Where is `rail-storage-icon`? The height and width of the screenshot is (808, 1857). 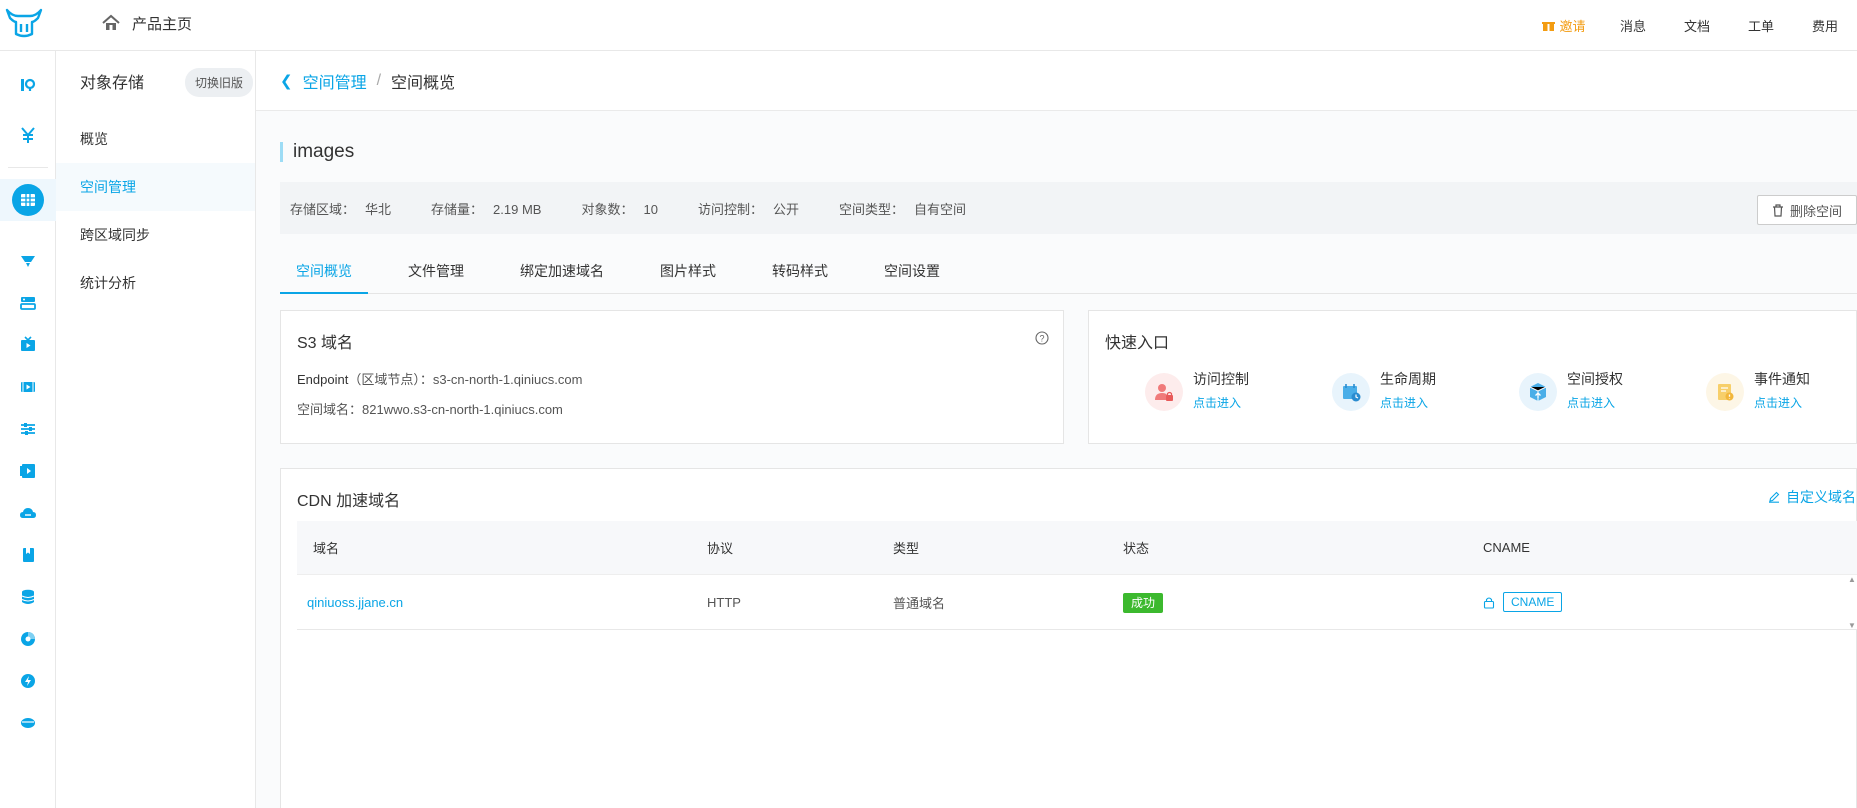
rail-storage-icon is located at coordinates (28, 200).